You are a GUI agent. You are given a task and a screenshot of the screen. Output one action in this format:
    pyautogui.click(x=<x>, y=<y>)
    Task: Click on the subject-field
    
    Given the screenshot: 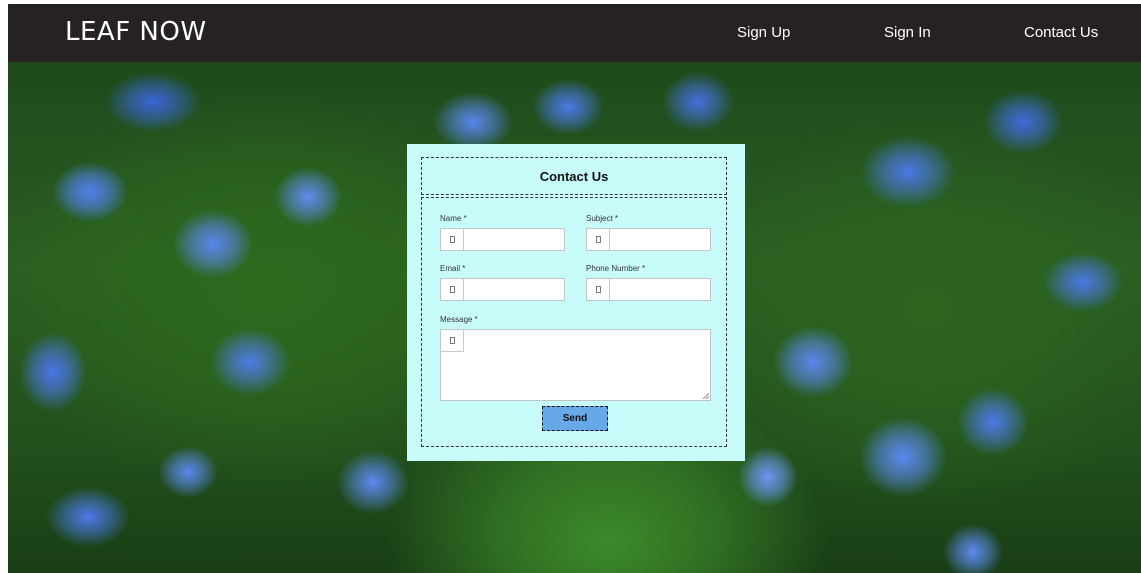 What is the action you would take?
    pyautogui.click(x=648, y=239)
    